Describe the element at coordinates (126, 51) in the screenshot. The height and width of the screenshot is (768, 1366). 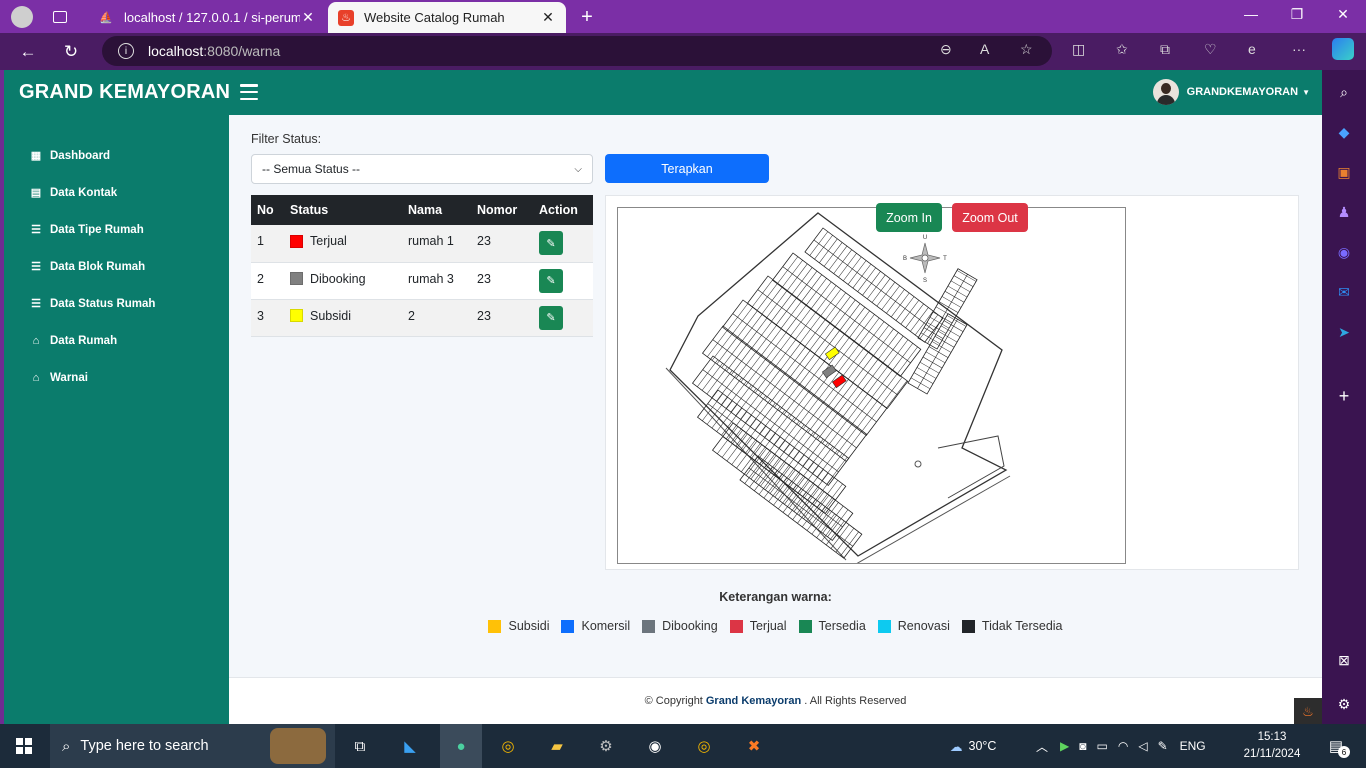
I see `site-info-icon: i` at that location.